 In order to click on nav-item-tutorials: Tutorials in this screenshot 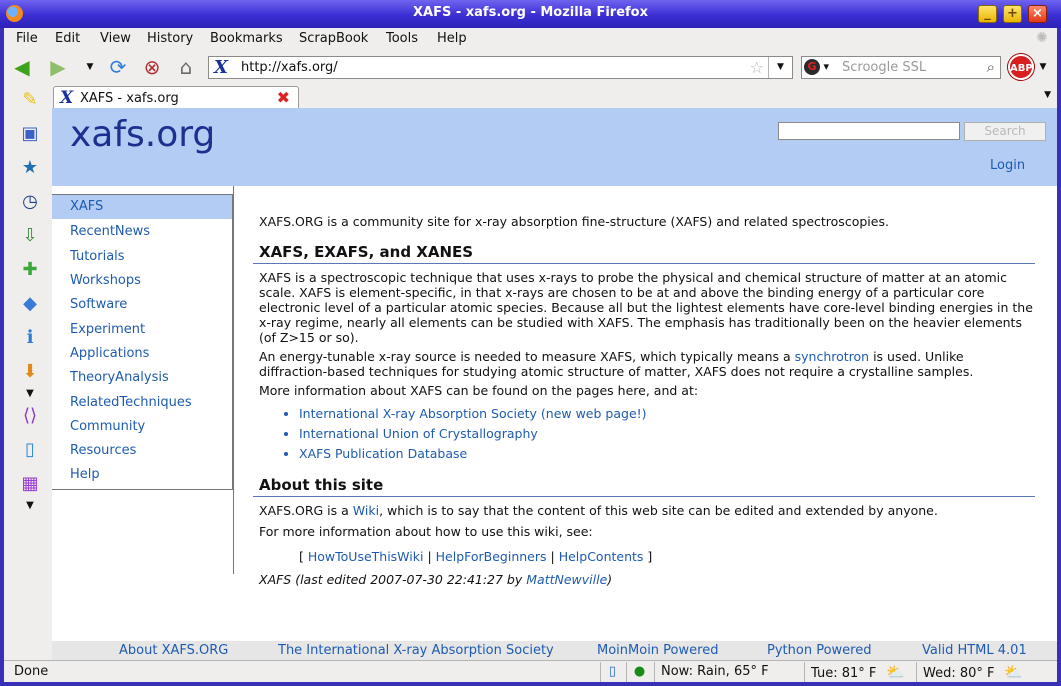, I will do `click(142, 257)`.